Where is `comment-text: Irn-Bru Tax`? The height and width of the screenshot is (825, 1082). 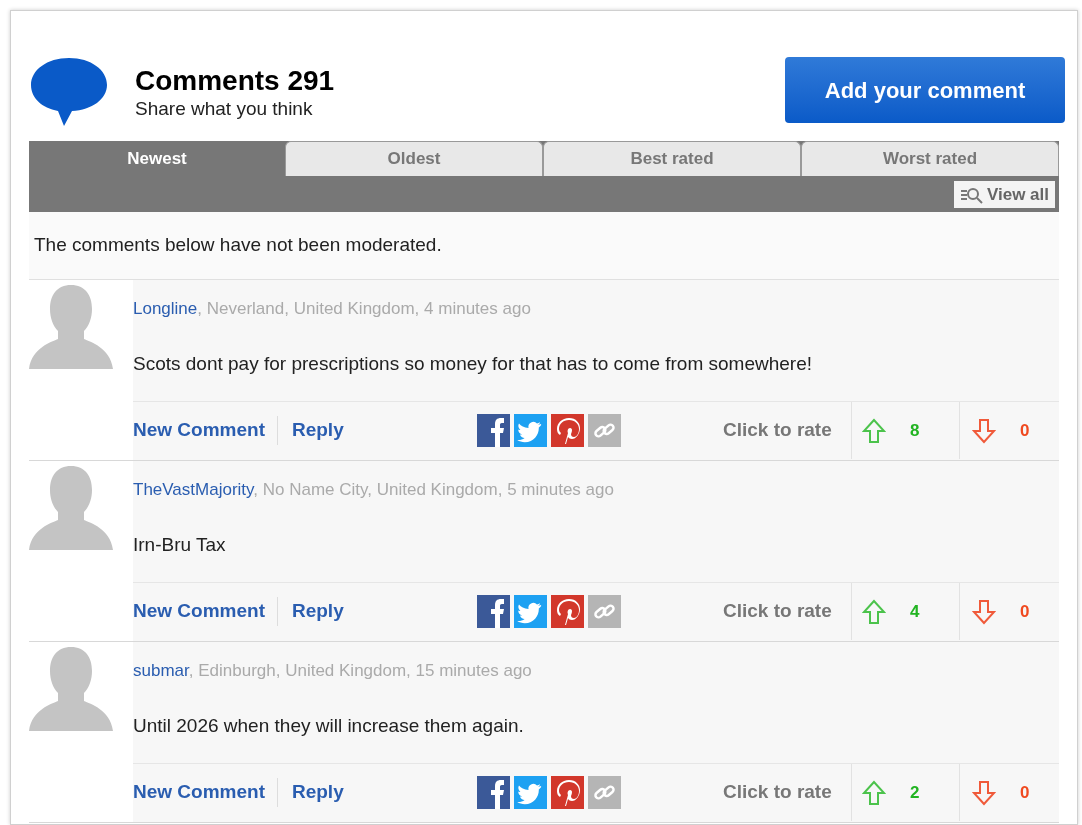
comment-text: Irn-Bru Tax is located at coordinates (180, 545).